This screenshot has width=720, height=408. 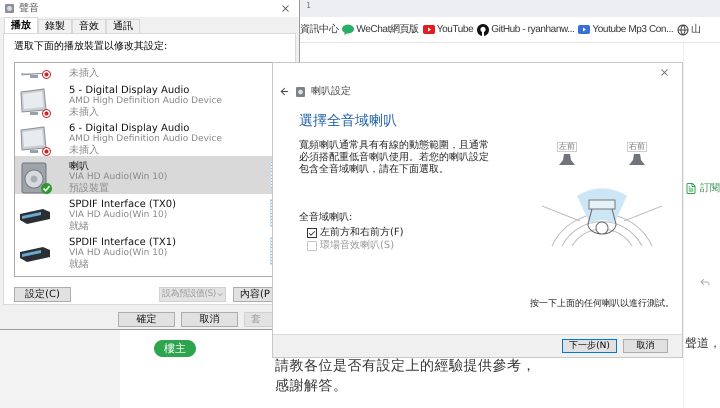 I want to click on checkbox-option: 左前方和右前方(F), so click(x=405, y=233).